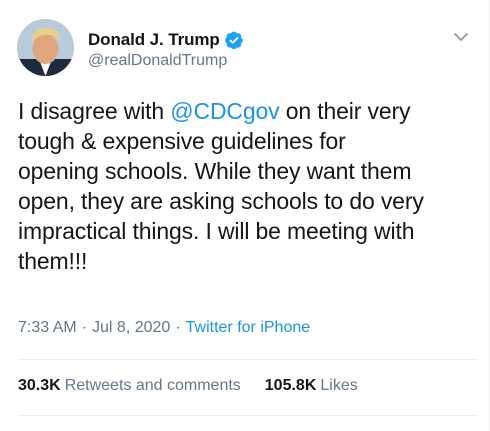 The image size is (490, 431). Describe the element at coordinates (152, 385) in the screenshot. I see `retweets-label: Retweets and comments` at that location.